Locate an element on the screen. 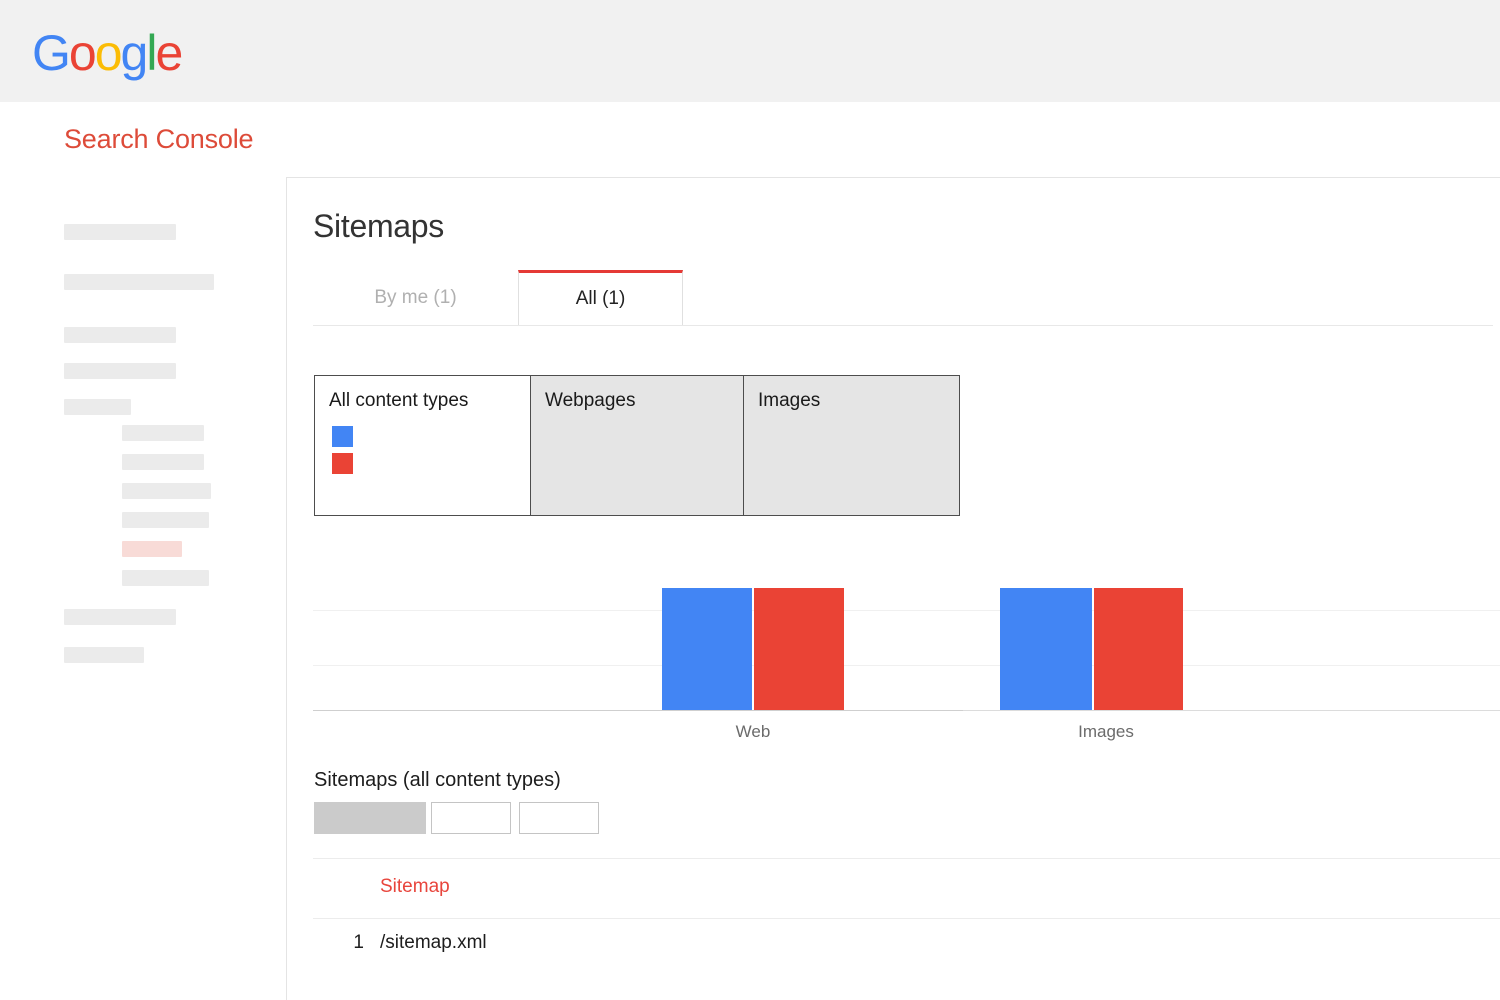 The width and height of the screenshot is (1500, 1000). content-type-box-1: Webpages is located at coordinates (637, 445).